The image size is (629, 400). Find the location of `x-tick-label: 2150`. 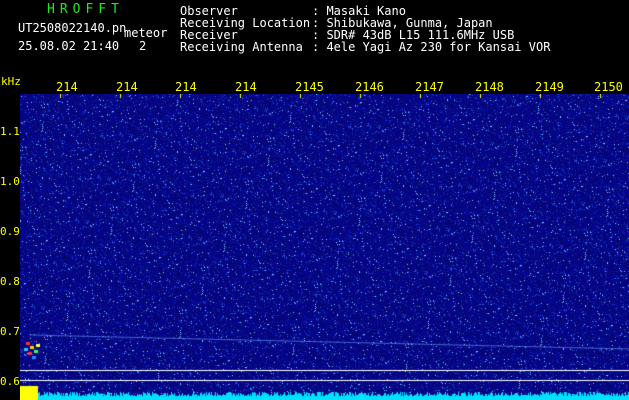

x-tick-label: 2150 is located at coordinates (608, 87).